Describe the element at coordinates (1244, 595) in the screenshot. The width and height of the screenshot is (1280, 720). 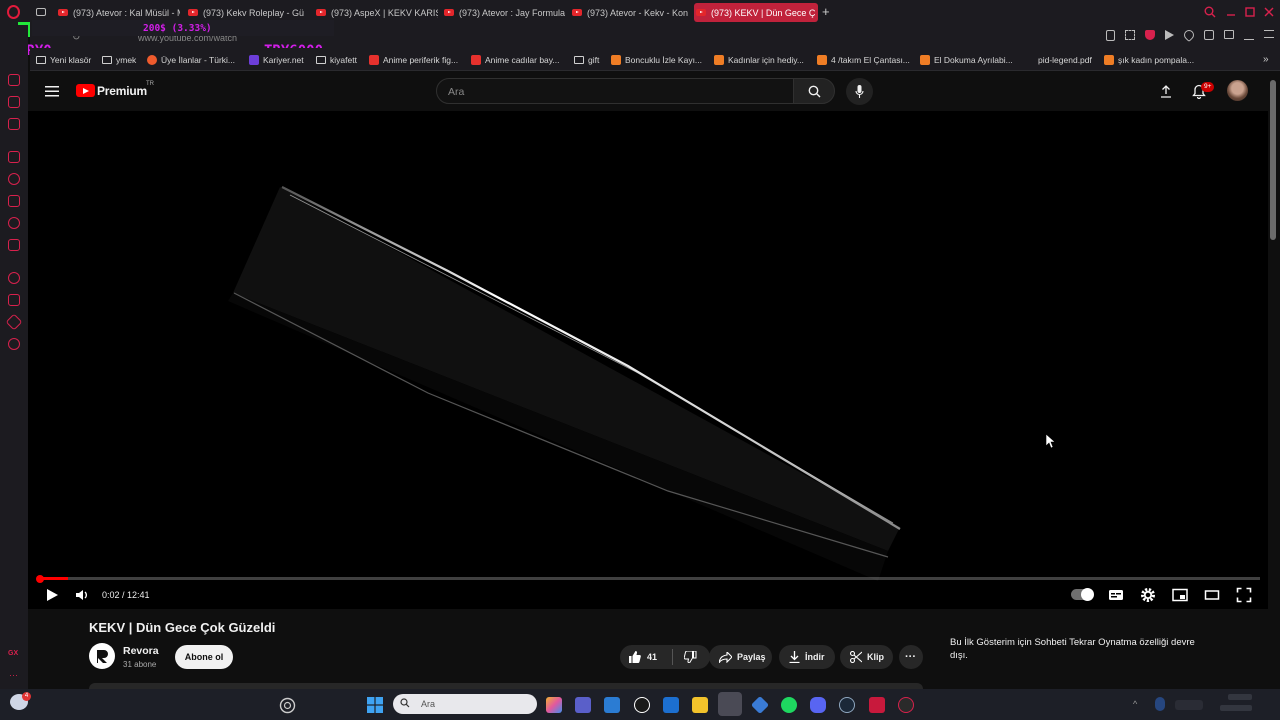
I see `fullscreen-icon` at that location.